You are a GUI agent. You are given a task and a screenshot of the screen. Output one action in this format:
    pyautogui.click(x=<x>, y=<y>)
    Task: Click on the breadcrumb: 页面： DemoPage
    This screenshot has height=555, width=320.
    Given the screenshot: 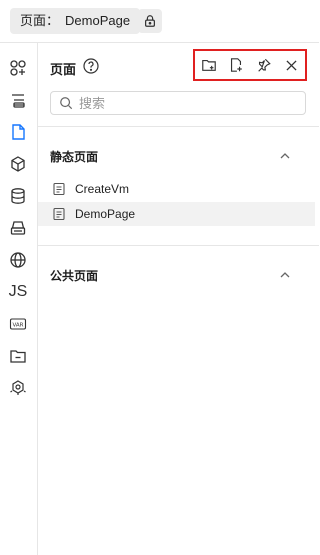 What is the action you would take?
    pyautogui.click(x=75, y=21)
    